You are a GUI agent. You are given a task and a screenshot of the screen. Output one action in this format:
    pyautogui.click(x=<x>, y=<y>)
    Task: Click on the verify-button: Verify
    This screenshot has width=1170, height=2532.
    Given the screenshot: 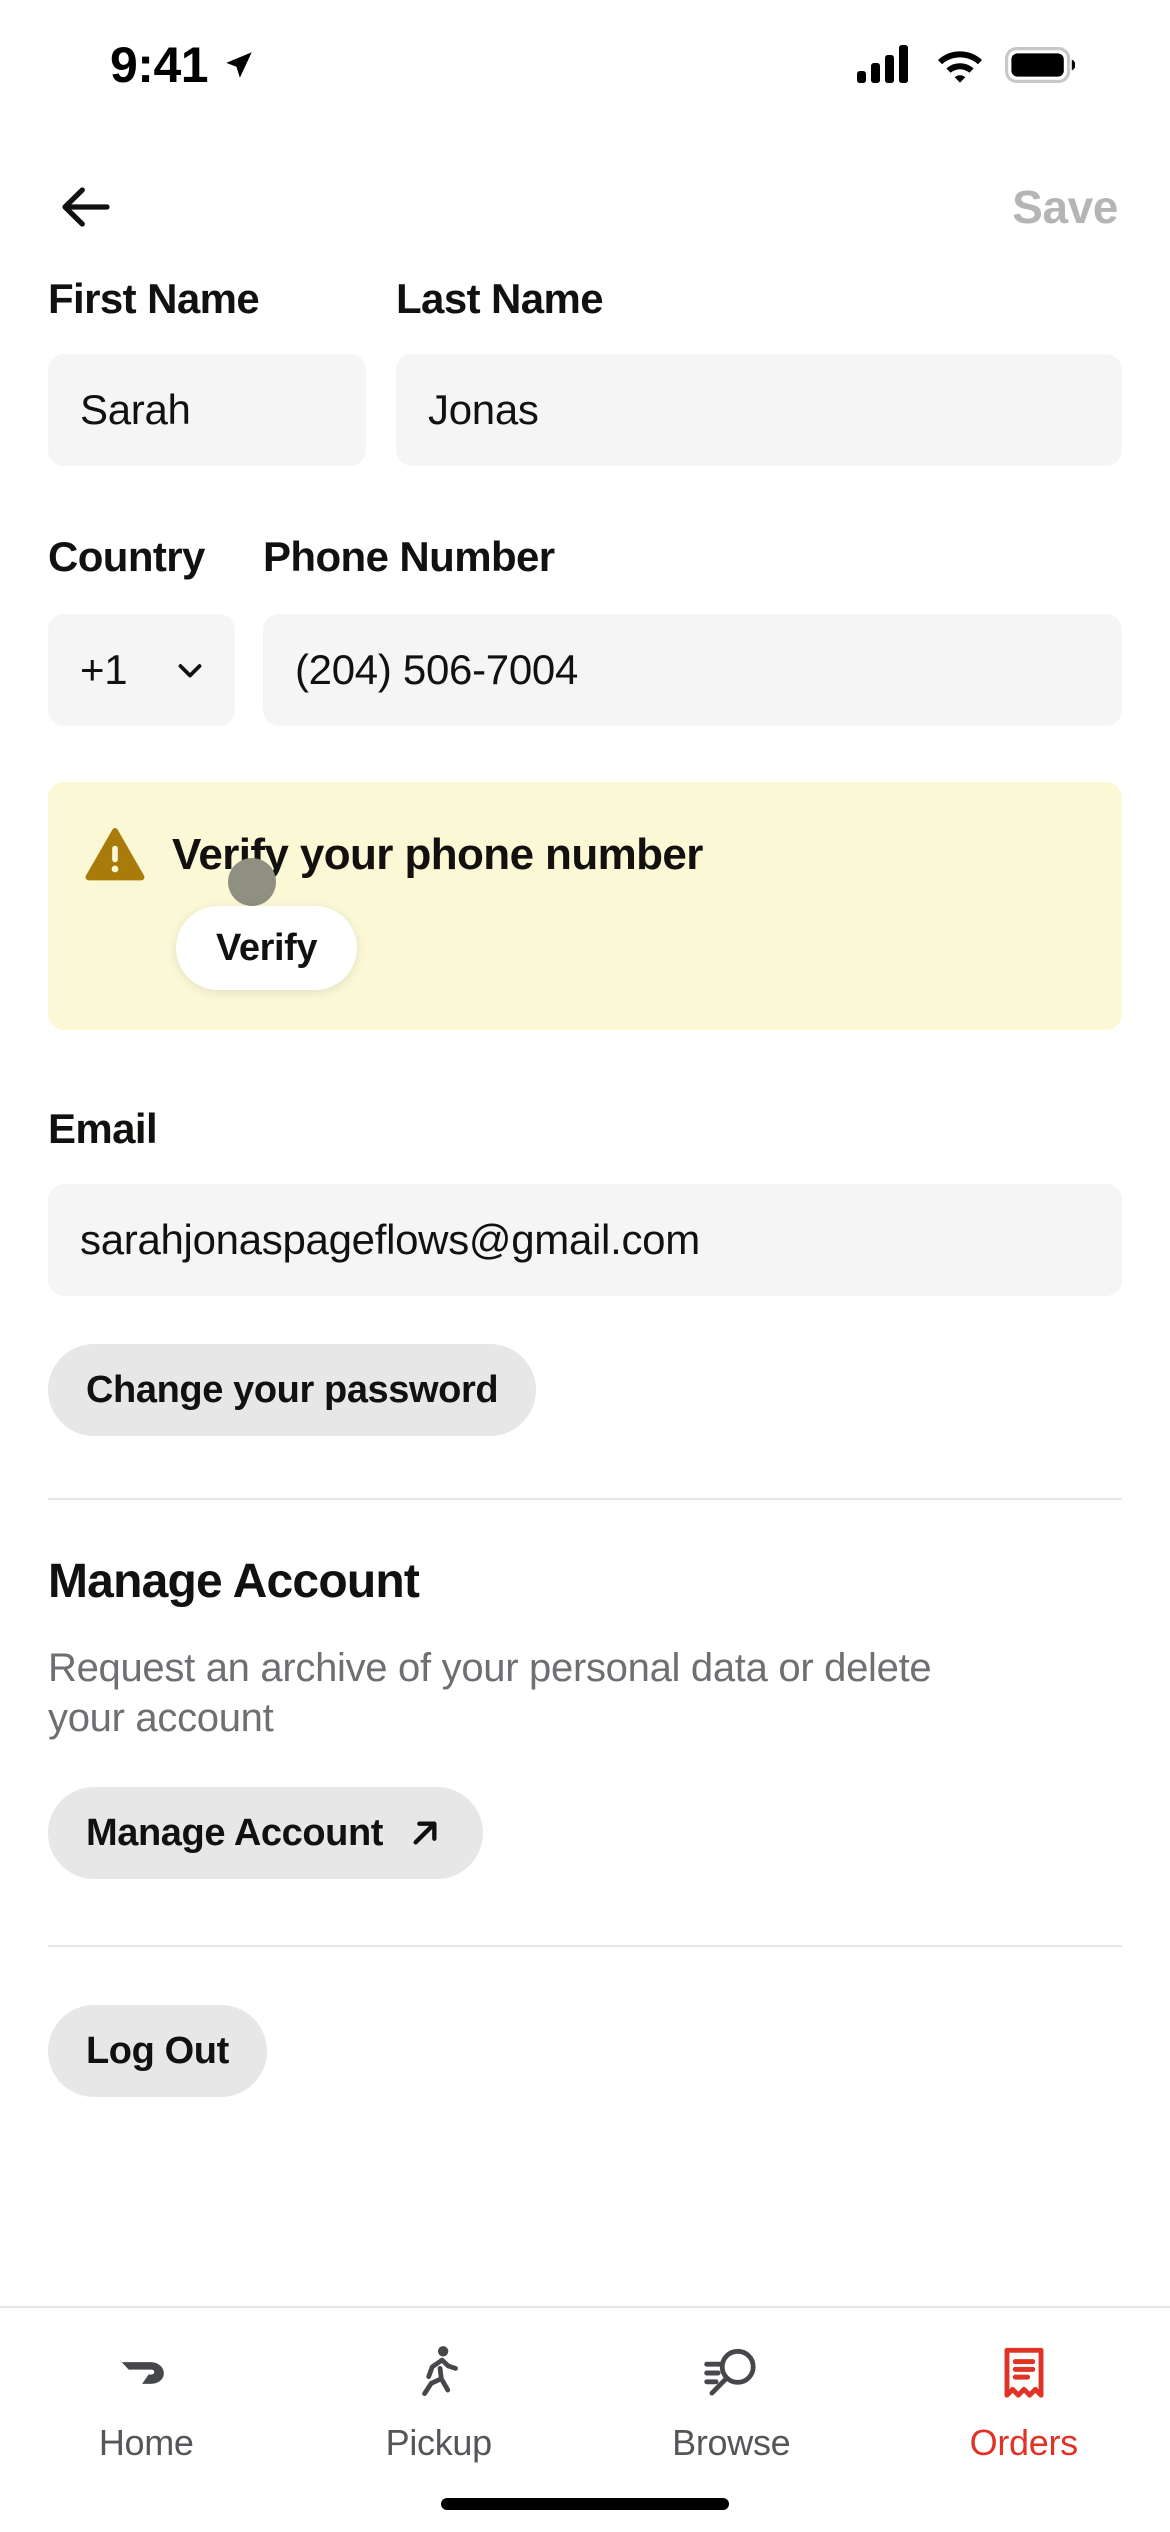 What is the action you would take?
    pyautogui.click(x=267, y=948)
    